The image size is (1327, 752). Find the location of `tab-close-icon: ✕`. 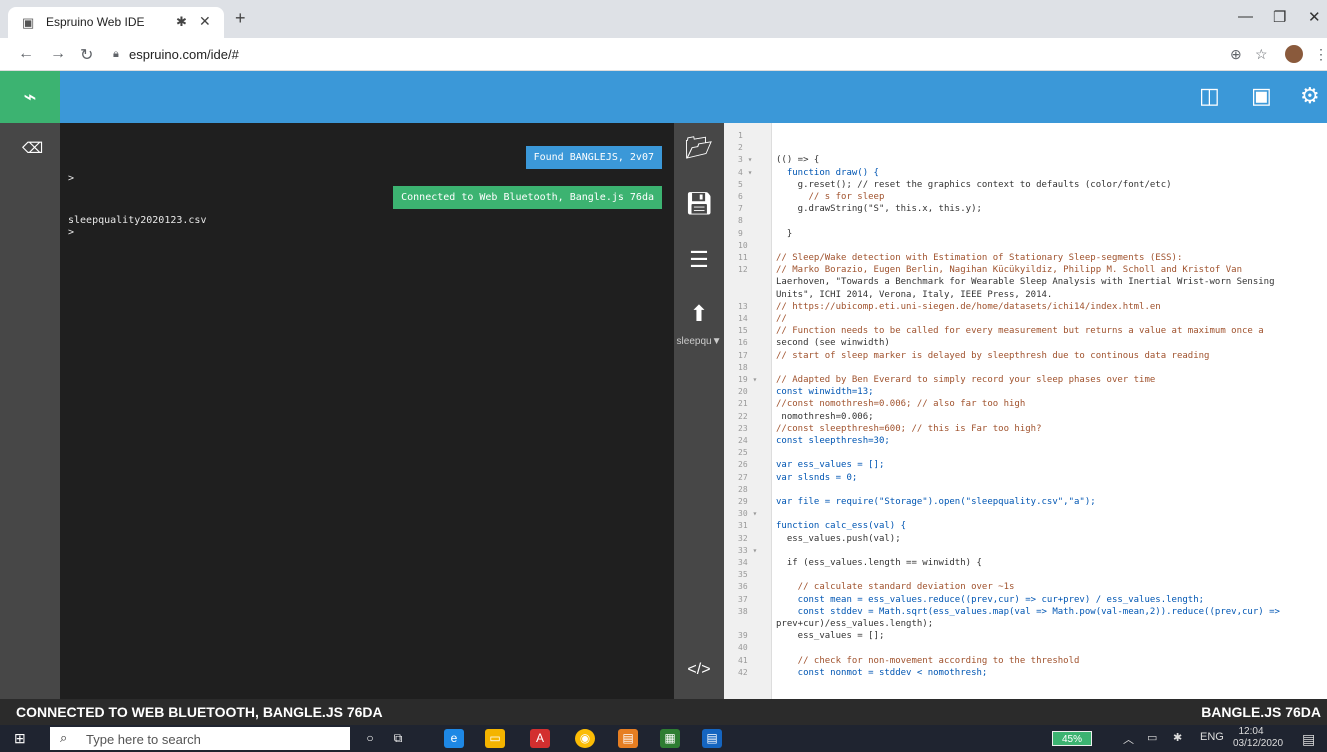

tab-close-icon: ✕ is located at coordinates (205, 21).